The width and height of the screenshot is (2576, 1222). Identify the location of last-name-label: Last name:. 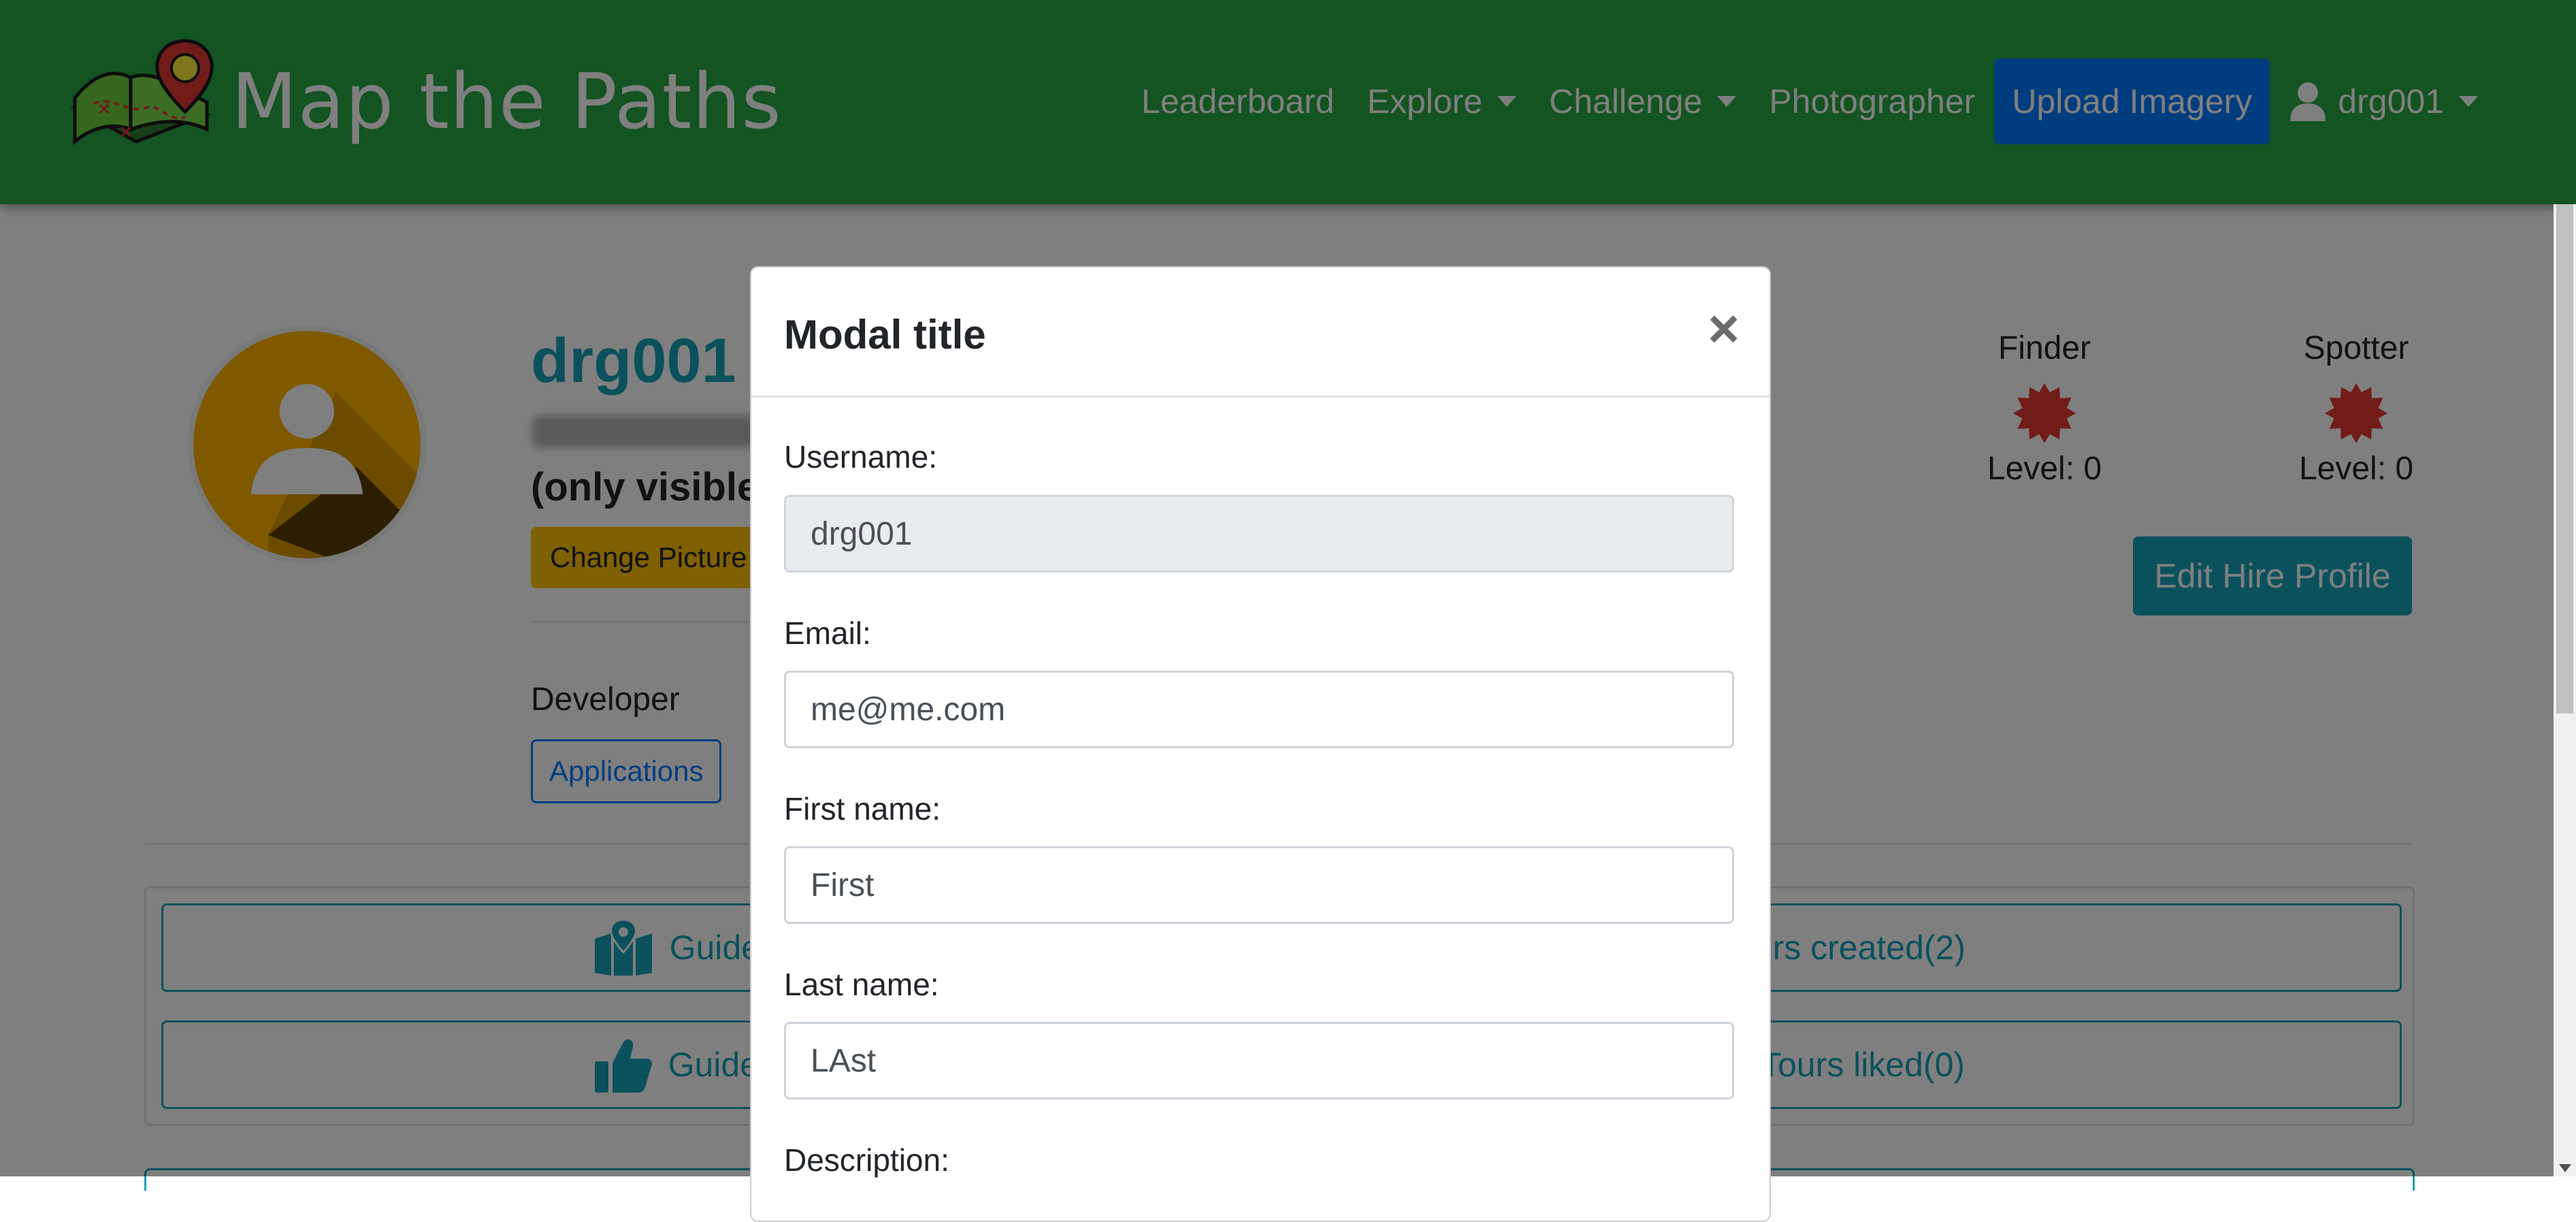
(861, 985).